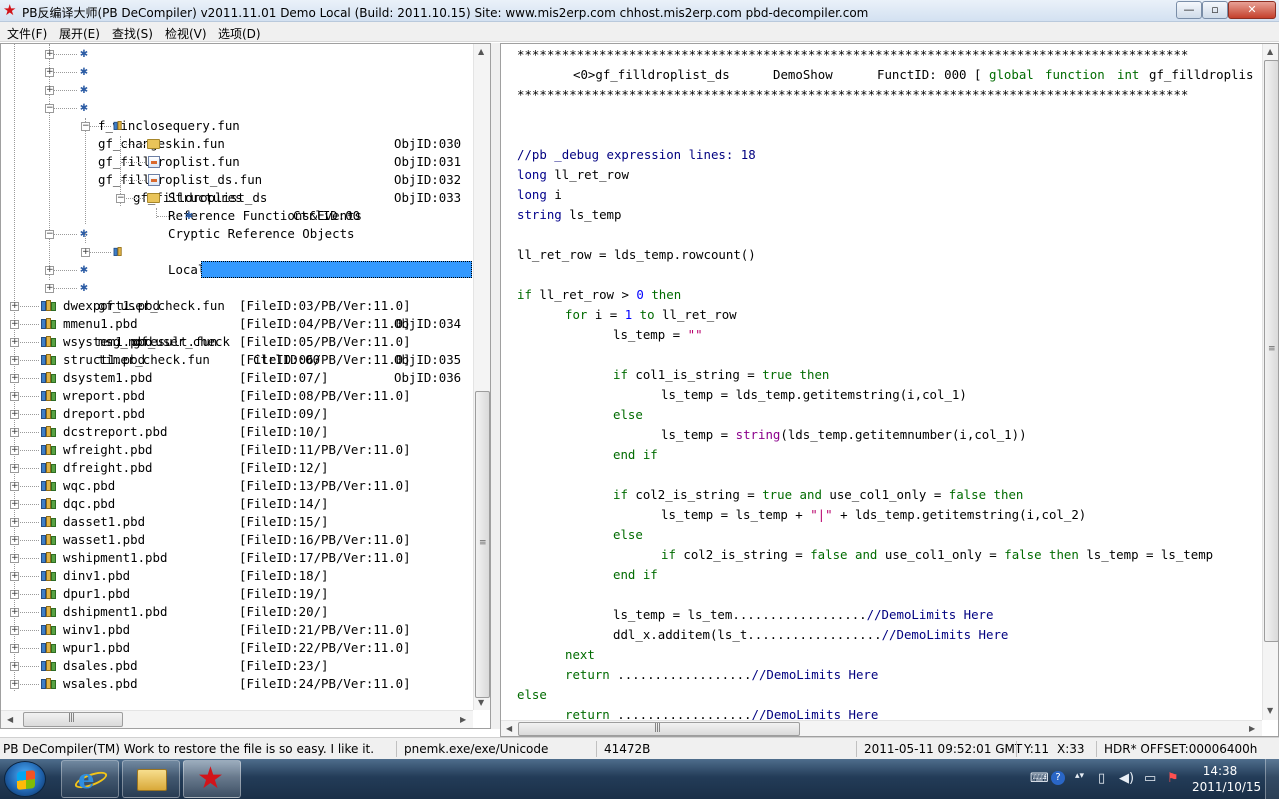  I want to click on tree-node-pbd: + dcstreport.pbd [FileID:10/], so click(237, 432).